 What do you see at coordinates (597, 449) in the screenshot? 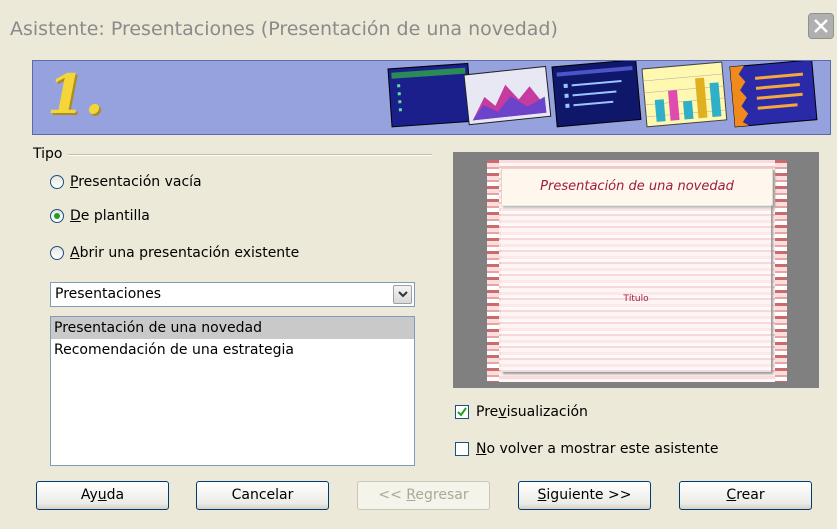
I see `no-show-checkbox-label: No volver a mostrar este asistente` at bounding box center [597, 449].